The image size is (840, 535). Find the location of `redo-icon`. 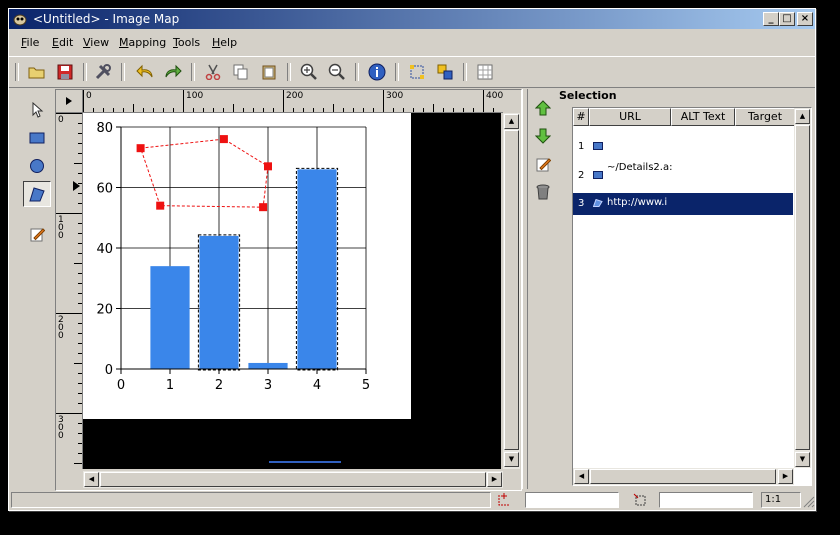

redo-icon is located at coordinates (173, 72).